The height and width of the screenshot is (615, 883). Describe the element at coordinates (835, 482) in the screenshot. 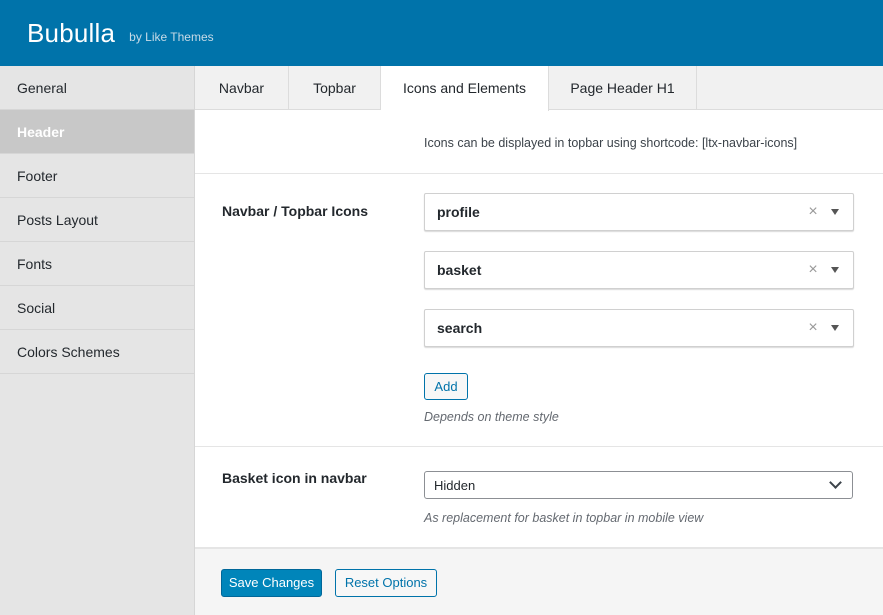

I see `chevron-down-icon` at that location.